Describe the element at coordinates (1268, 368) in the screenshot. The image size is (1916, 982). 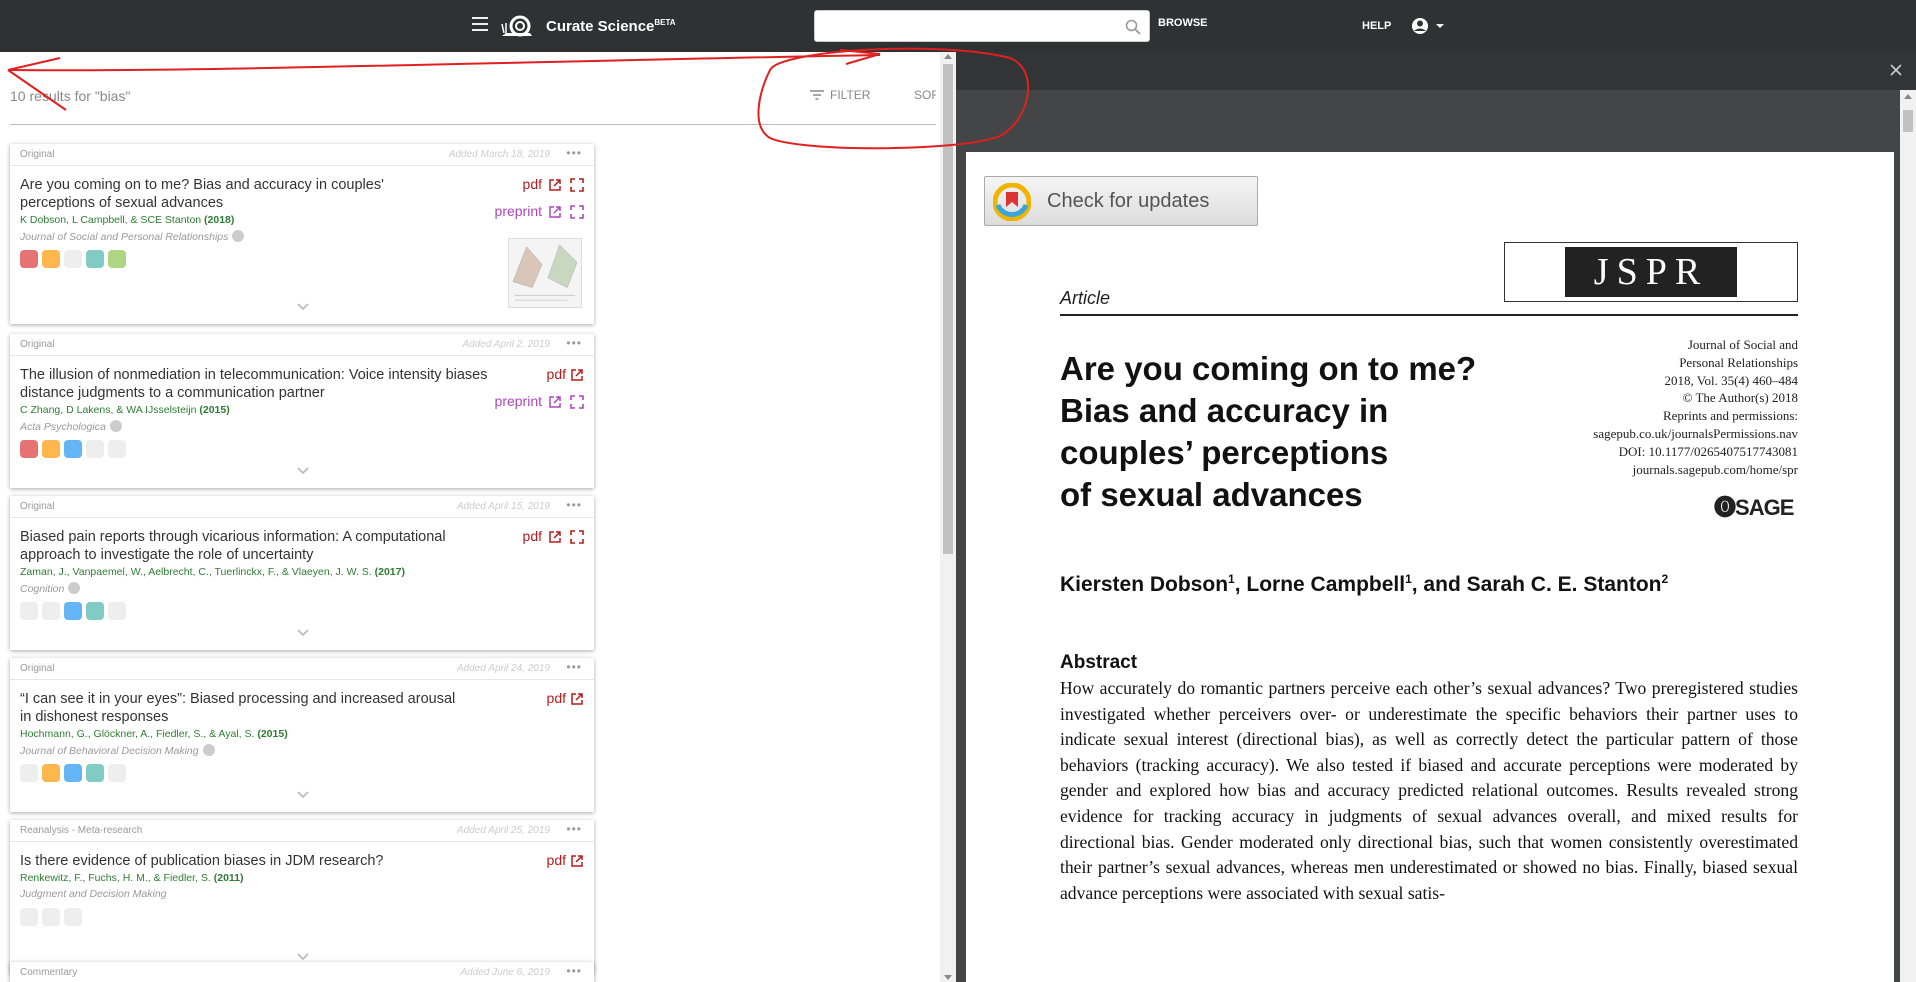
I see `title-line: Are you coming on to me?` at that location.